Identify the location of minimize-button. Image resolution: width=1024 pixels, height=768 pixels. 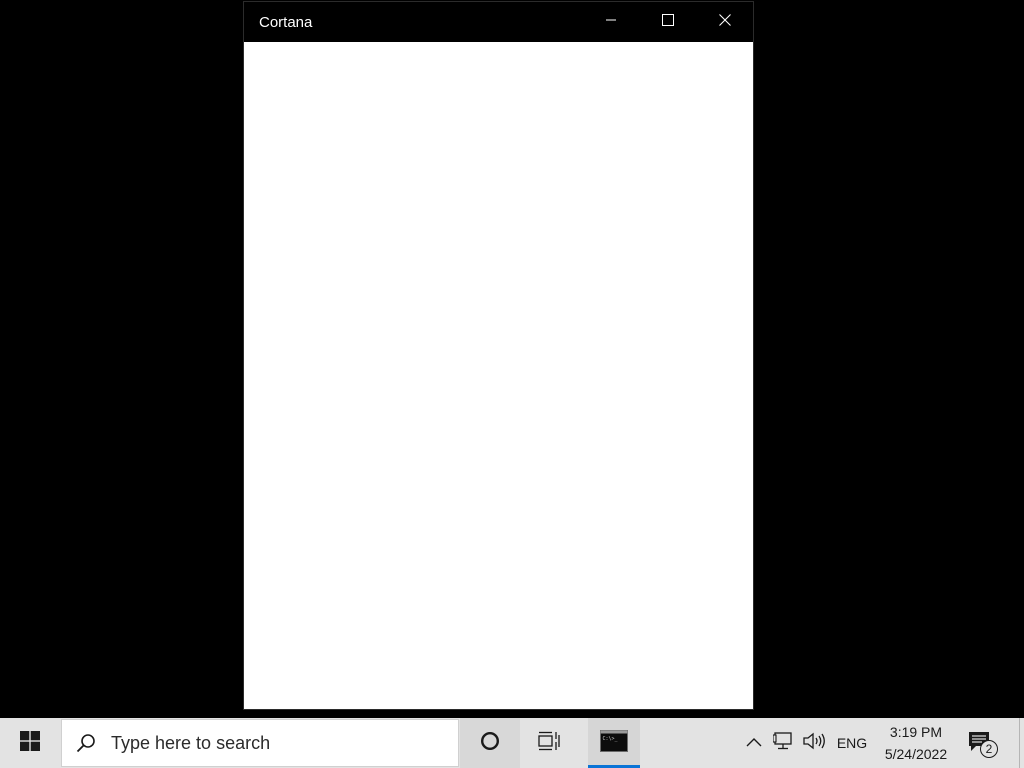
(611, 22).